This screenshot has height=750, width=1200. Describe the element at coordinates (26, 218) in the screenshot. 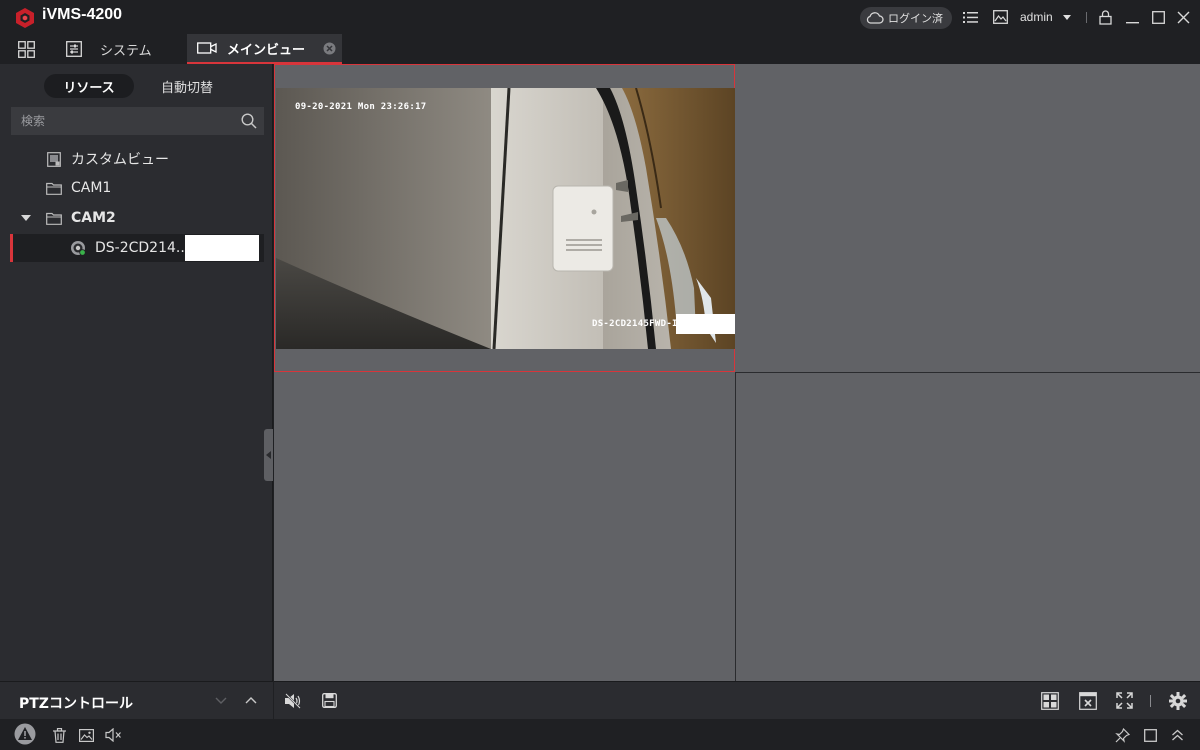

I see `caret-down-icon` at that location.